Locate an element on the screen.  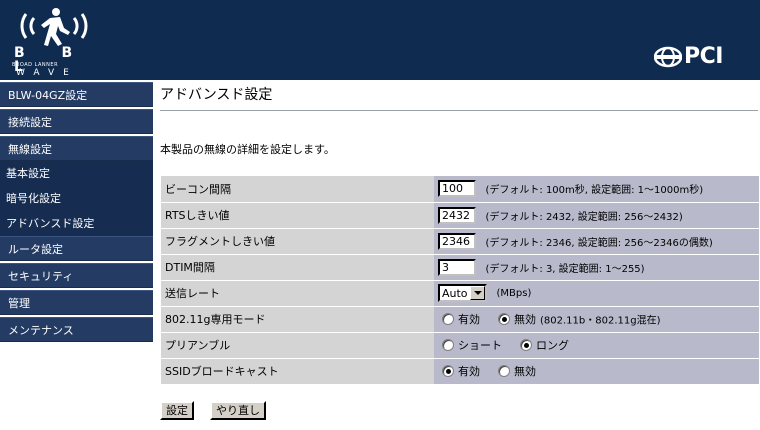
sidebar-item-admin: 管理 is located at coordinates (76, 302).